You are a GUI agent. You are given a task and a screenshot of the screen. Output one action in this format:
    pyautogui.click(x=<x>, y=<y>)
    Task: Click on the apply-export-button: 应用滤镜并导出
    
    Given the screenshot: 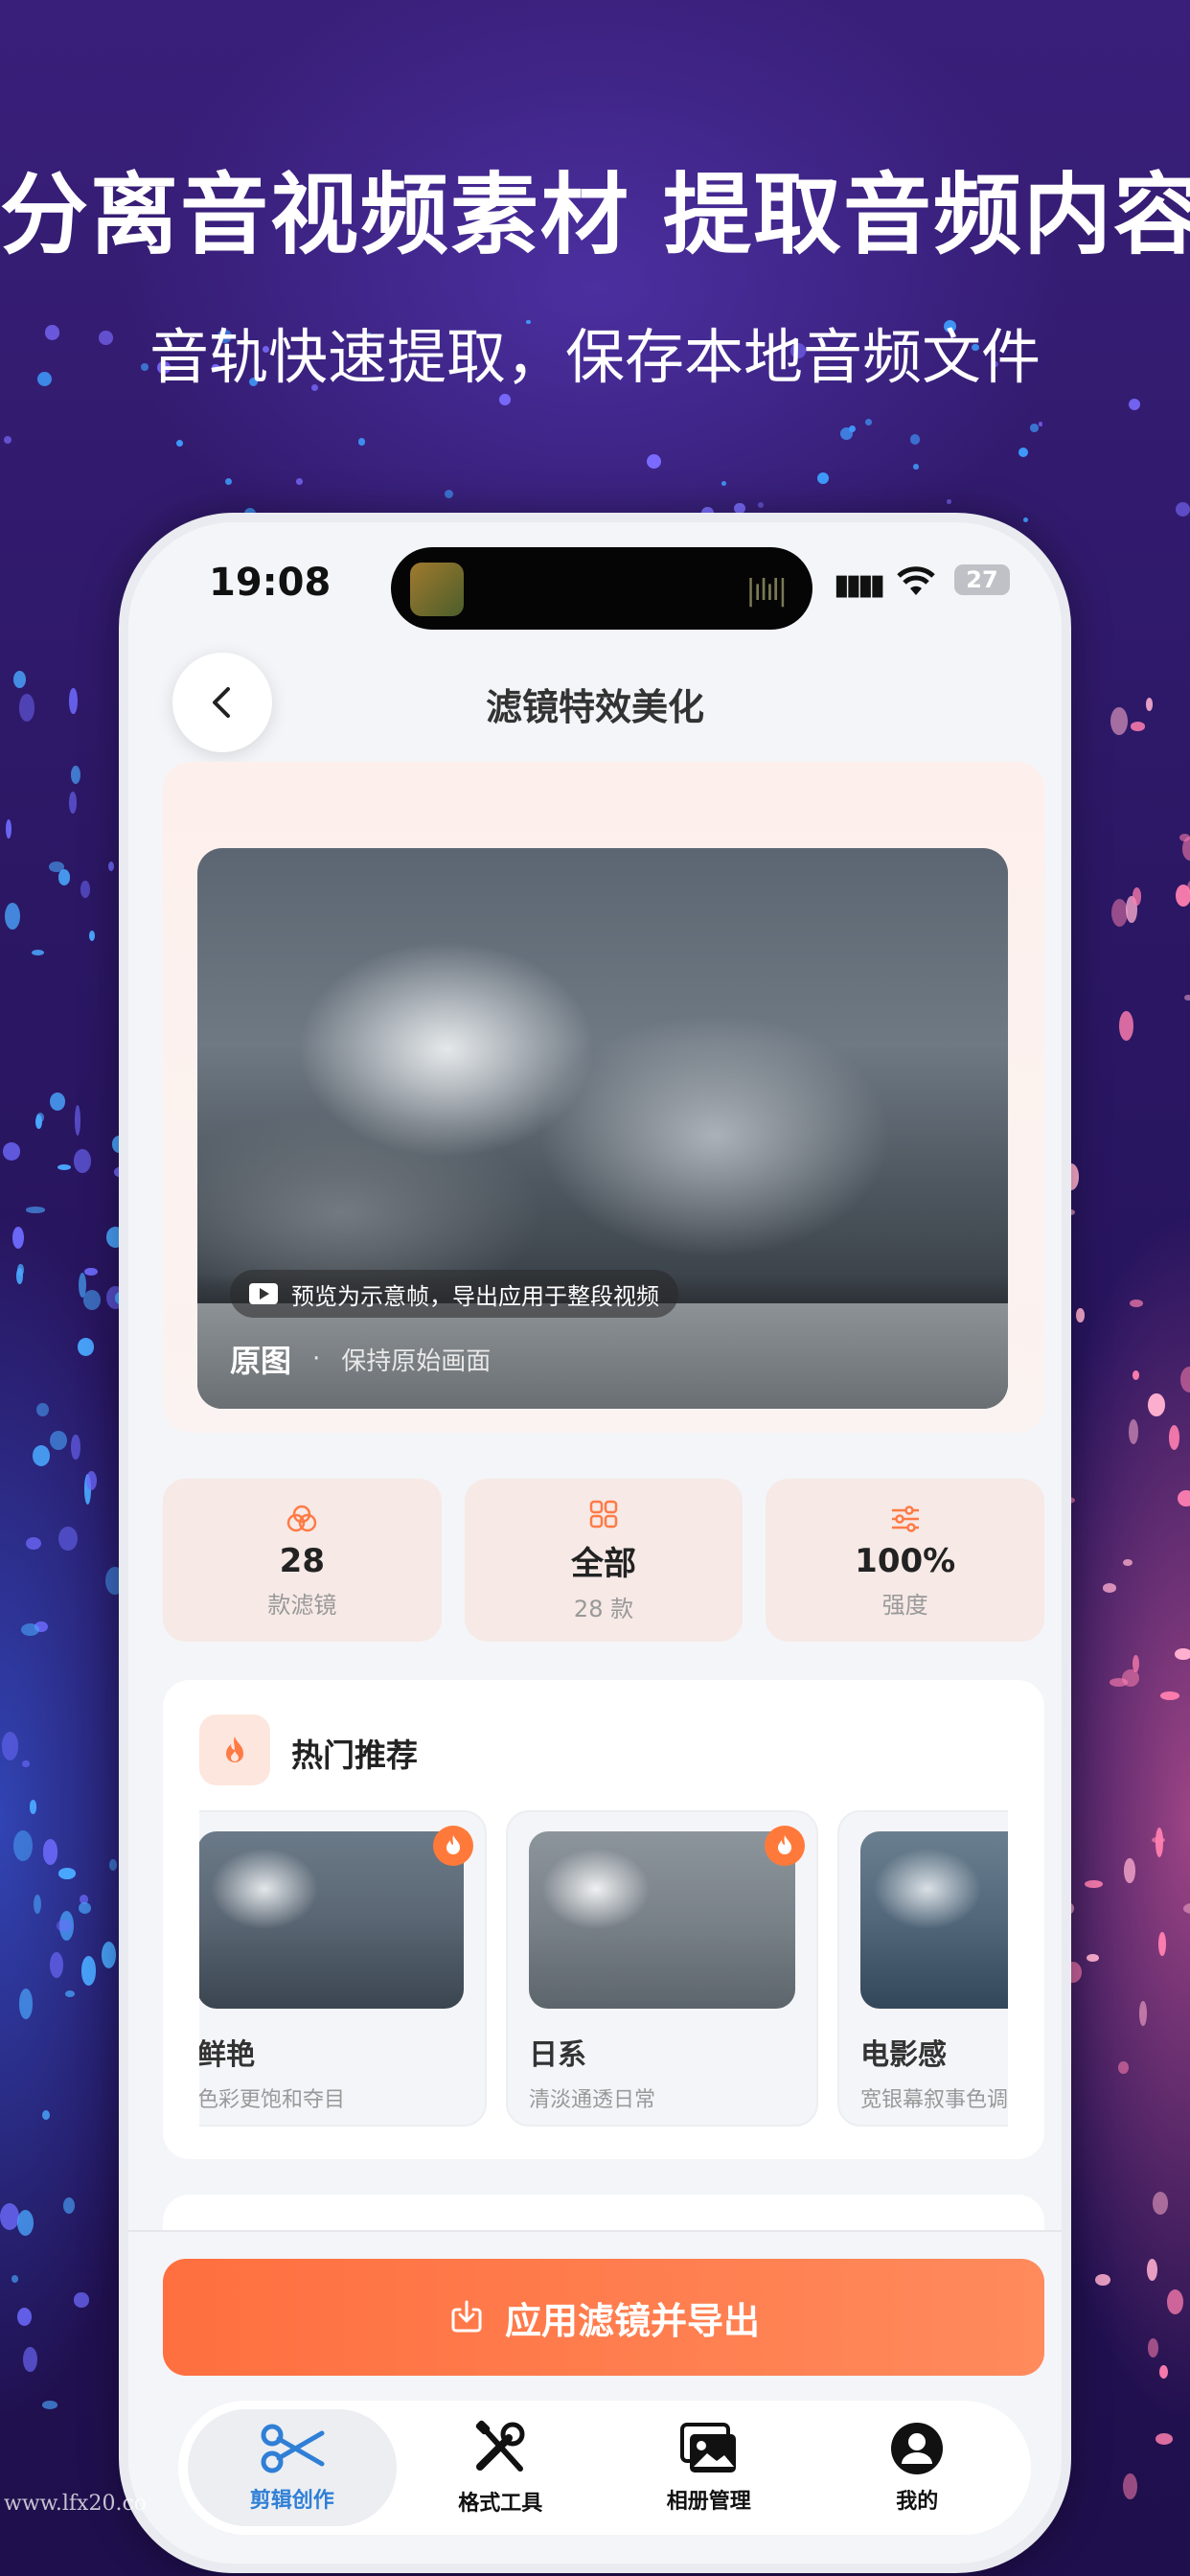 What is the action you would take?
    pyautogui.click(x=604, y=2317)
    